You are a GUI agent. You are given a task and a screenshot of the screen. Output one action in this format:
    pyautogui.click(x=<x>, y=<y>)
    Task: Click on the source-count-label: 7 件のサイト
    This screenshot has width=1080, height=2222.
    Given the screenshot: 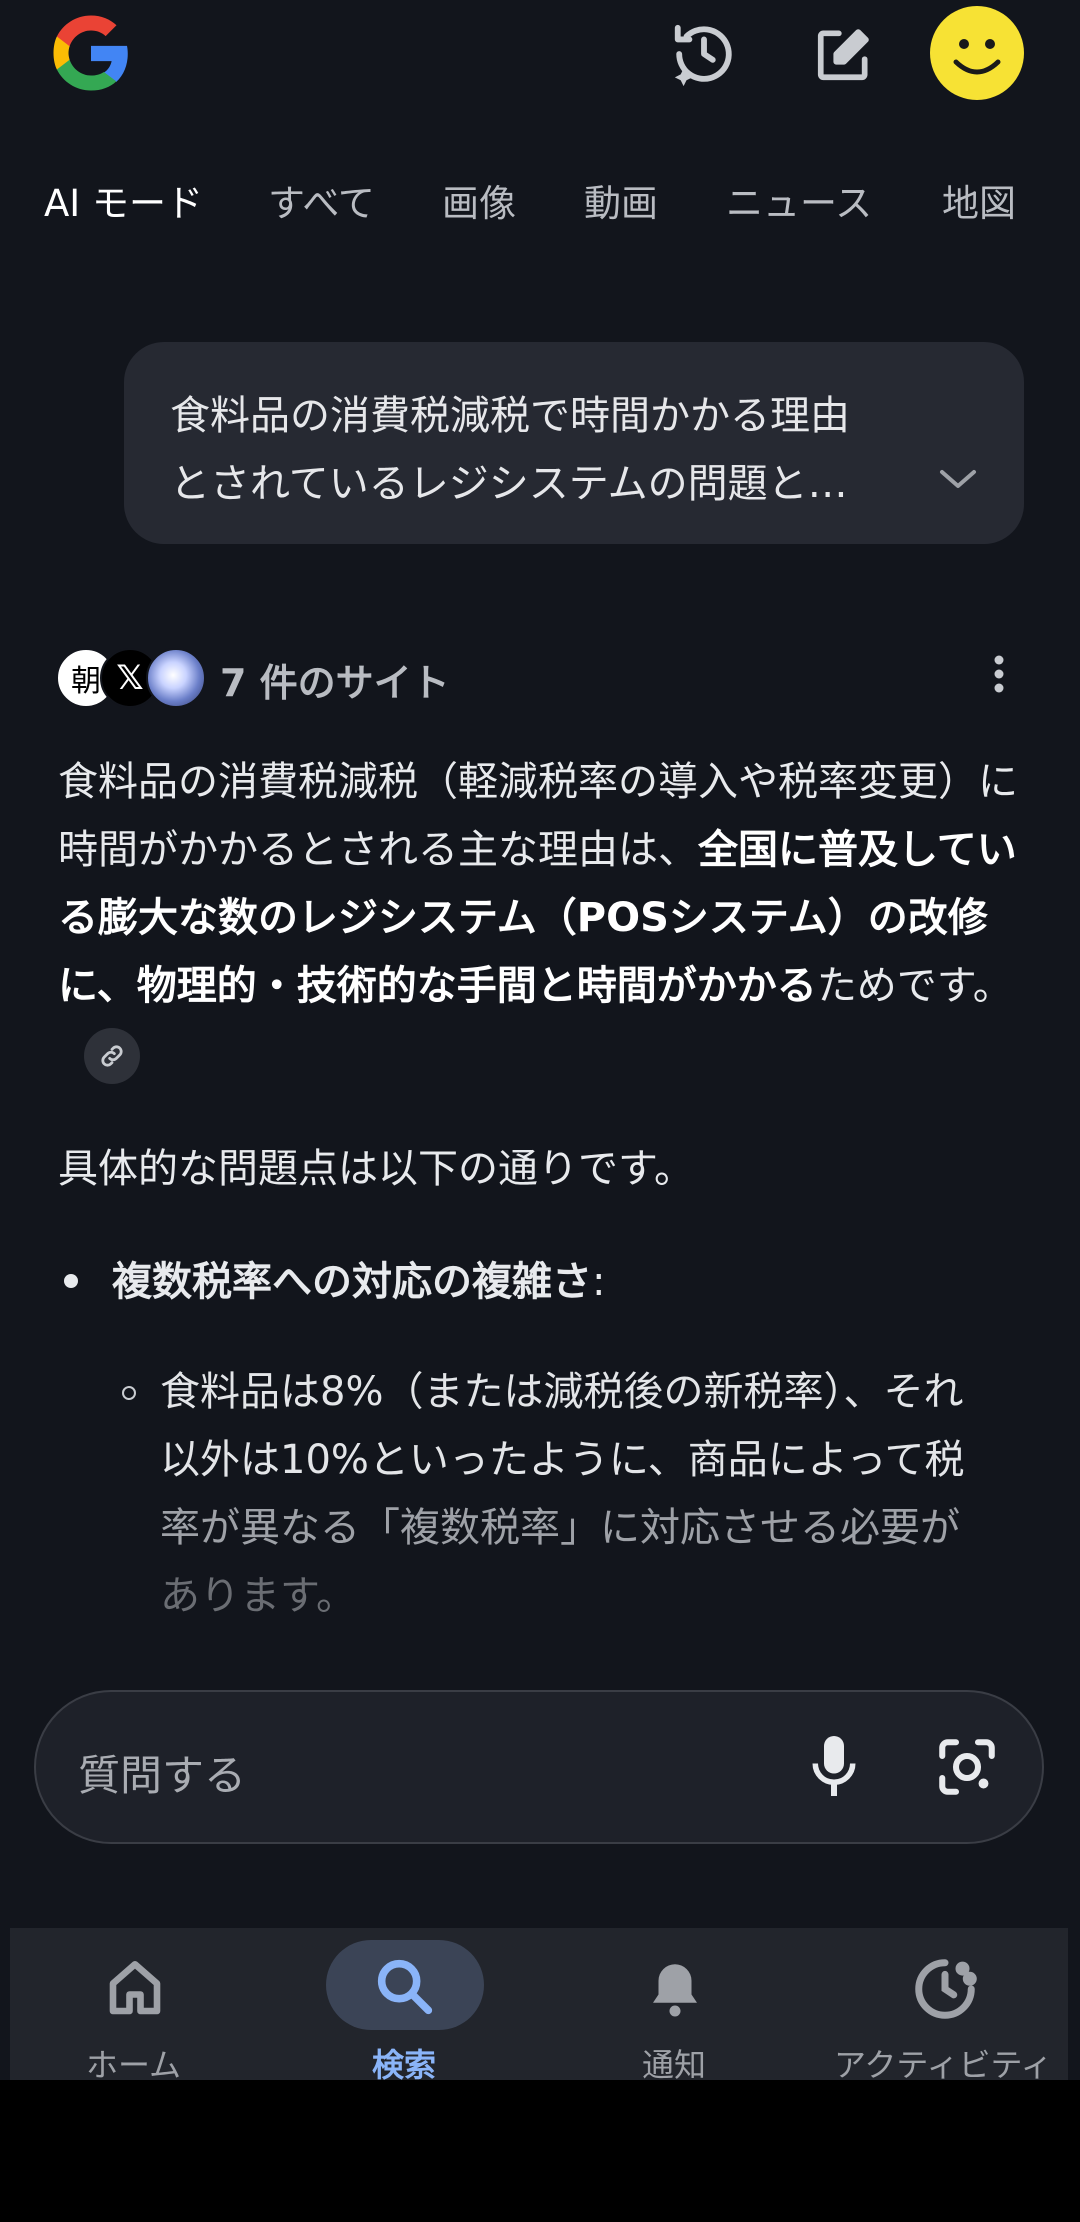 What is the action you would take?
    pyautogui.click(x=335, y=679)
    